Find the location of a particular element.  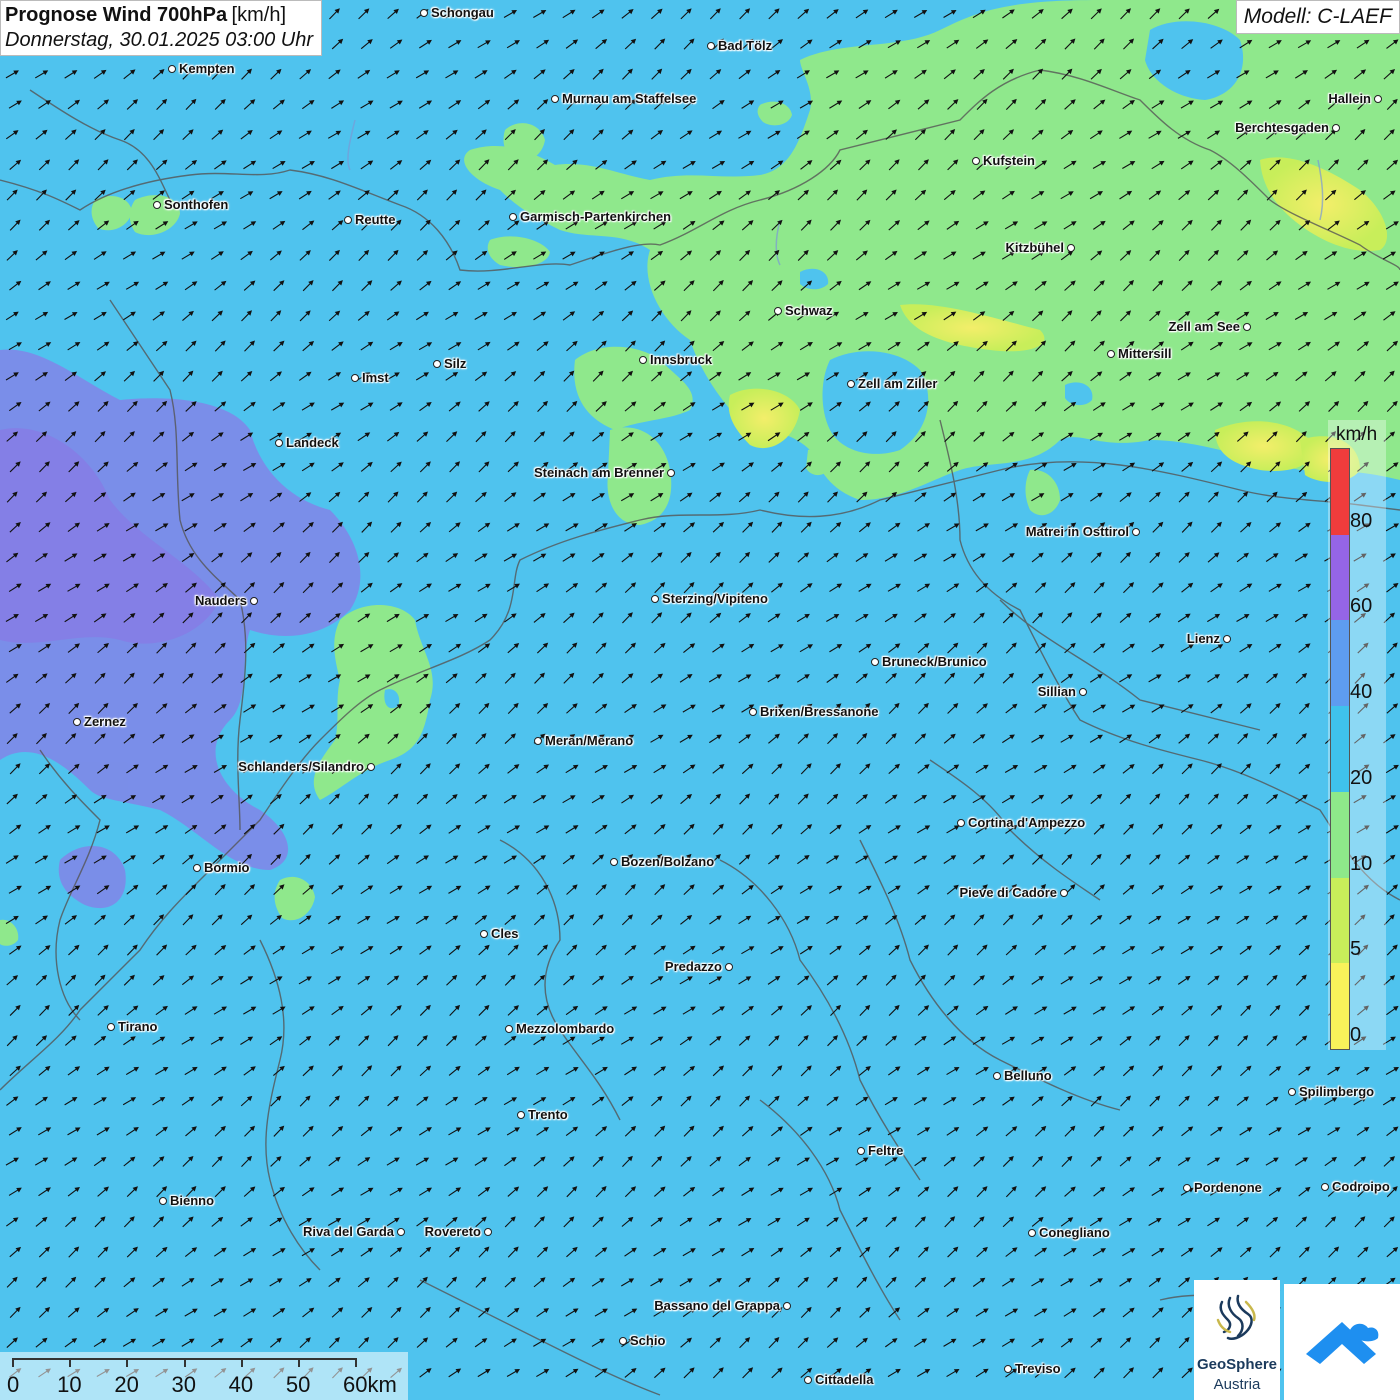

city-label: Kufstein is located at coordinates (1009, 160).